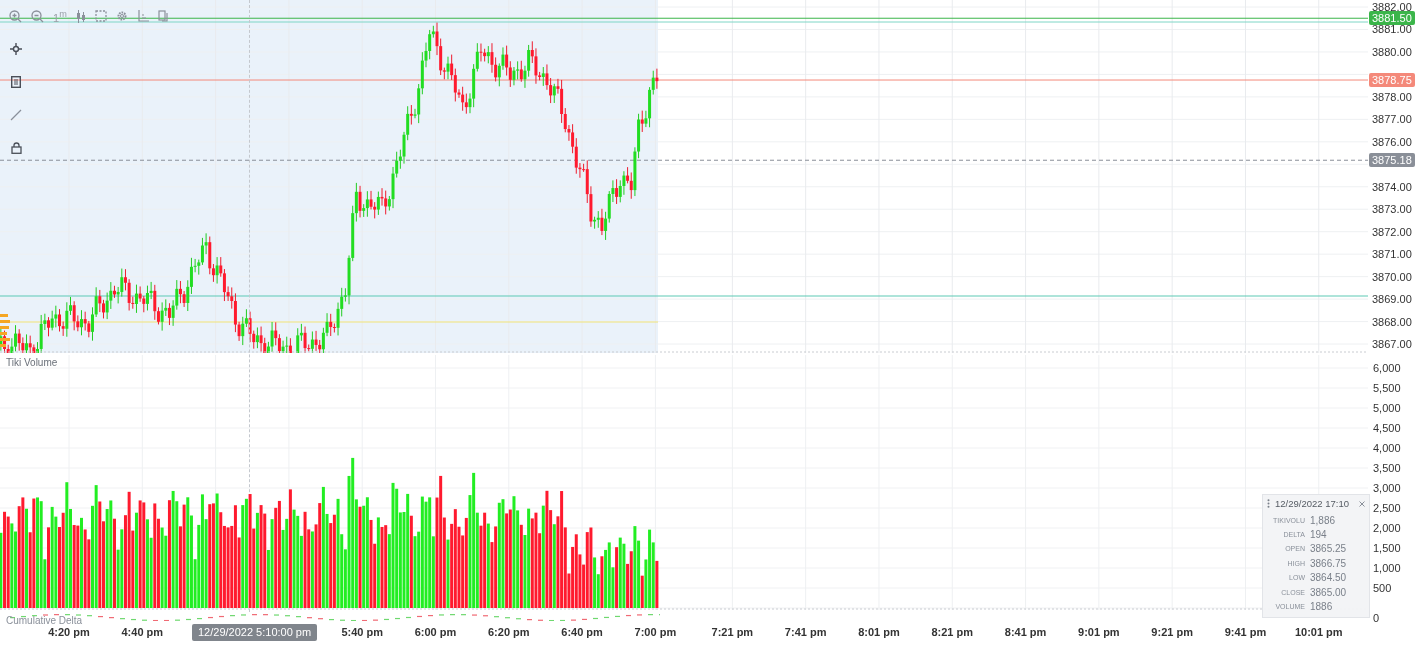 Image resolution: width=1418 pixels, height=664 pixels. What do you see at coordinates (1321, 607) in the screenshot?
I see `tooltip-value: 1886` at bounding box center [1321, 607].